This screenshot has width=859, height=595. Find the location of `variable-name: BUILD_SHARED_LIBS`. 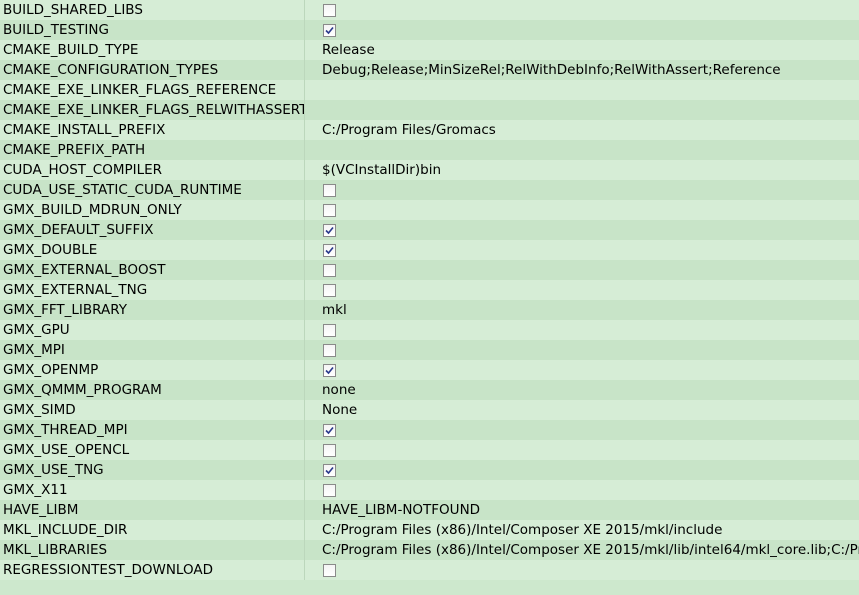

variable-name: BUILD_SHARED_LIBS is located at coordinates (152, 10).